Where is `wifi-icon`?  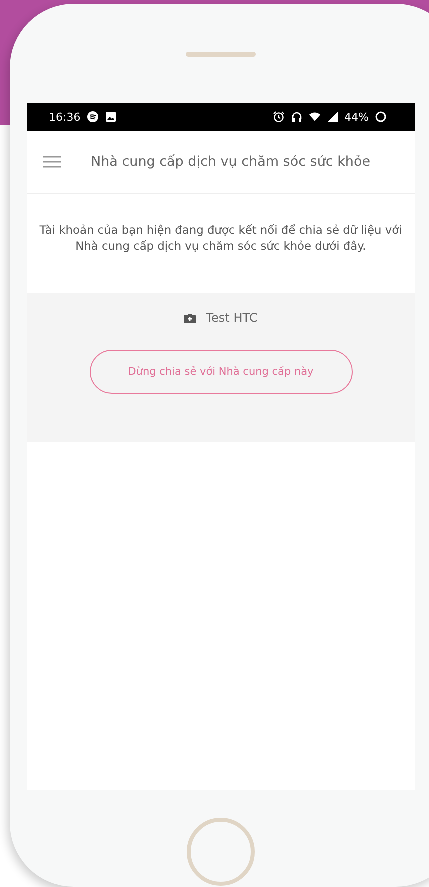 wifi-icon is located at coordinates (314, 117).